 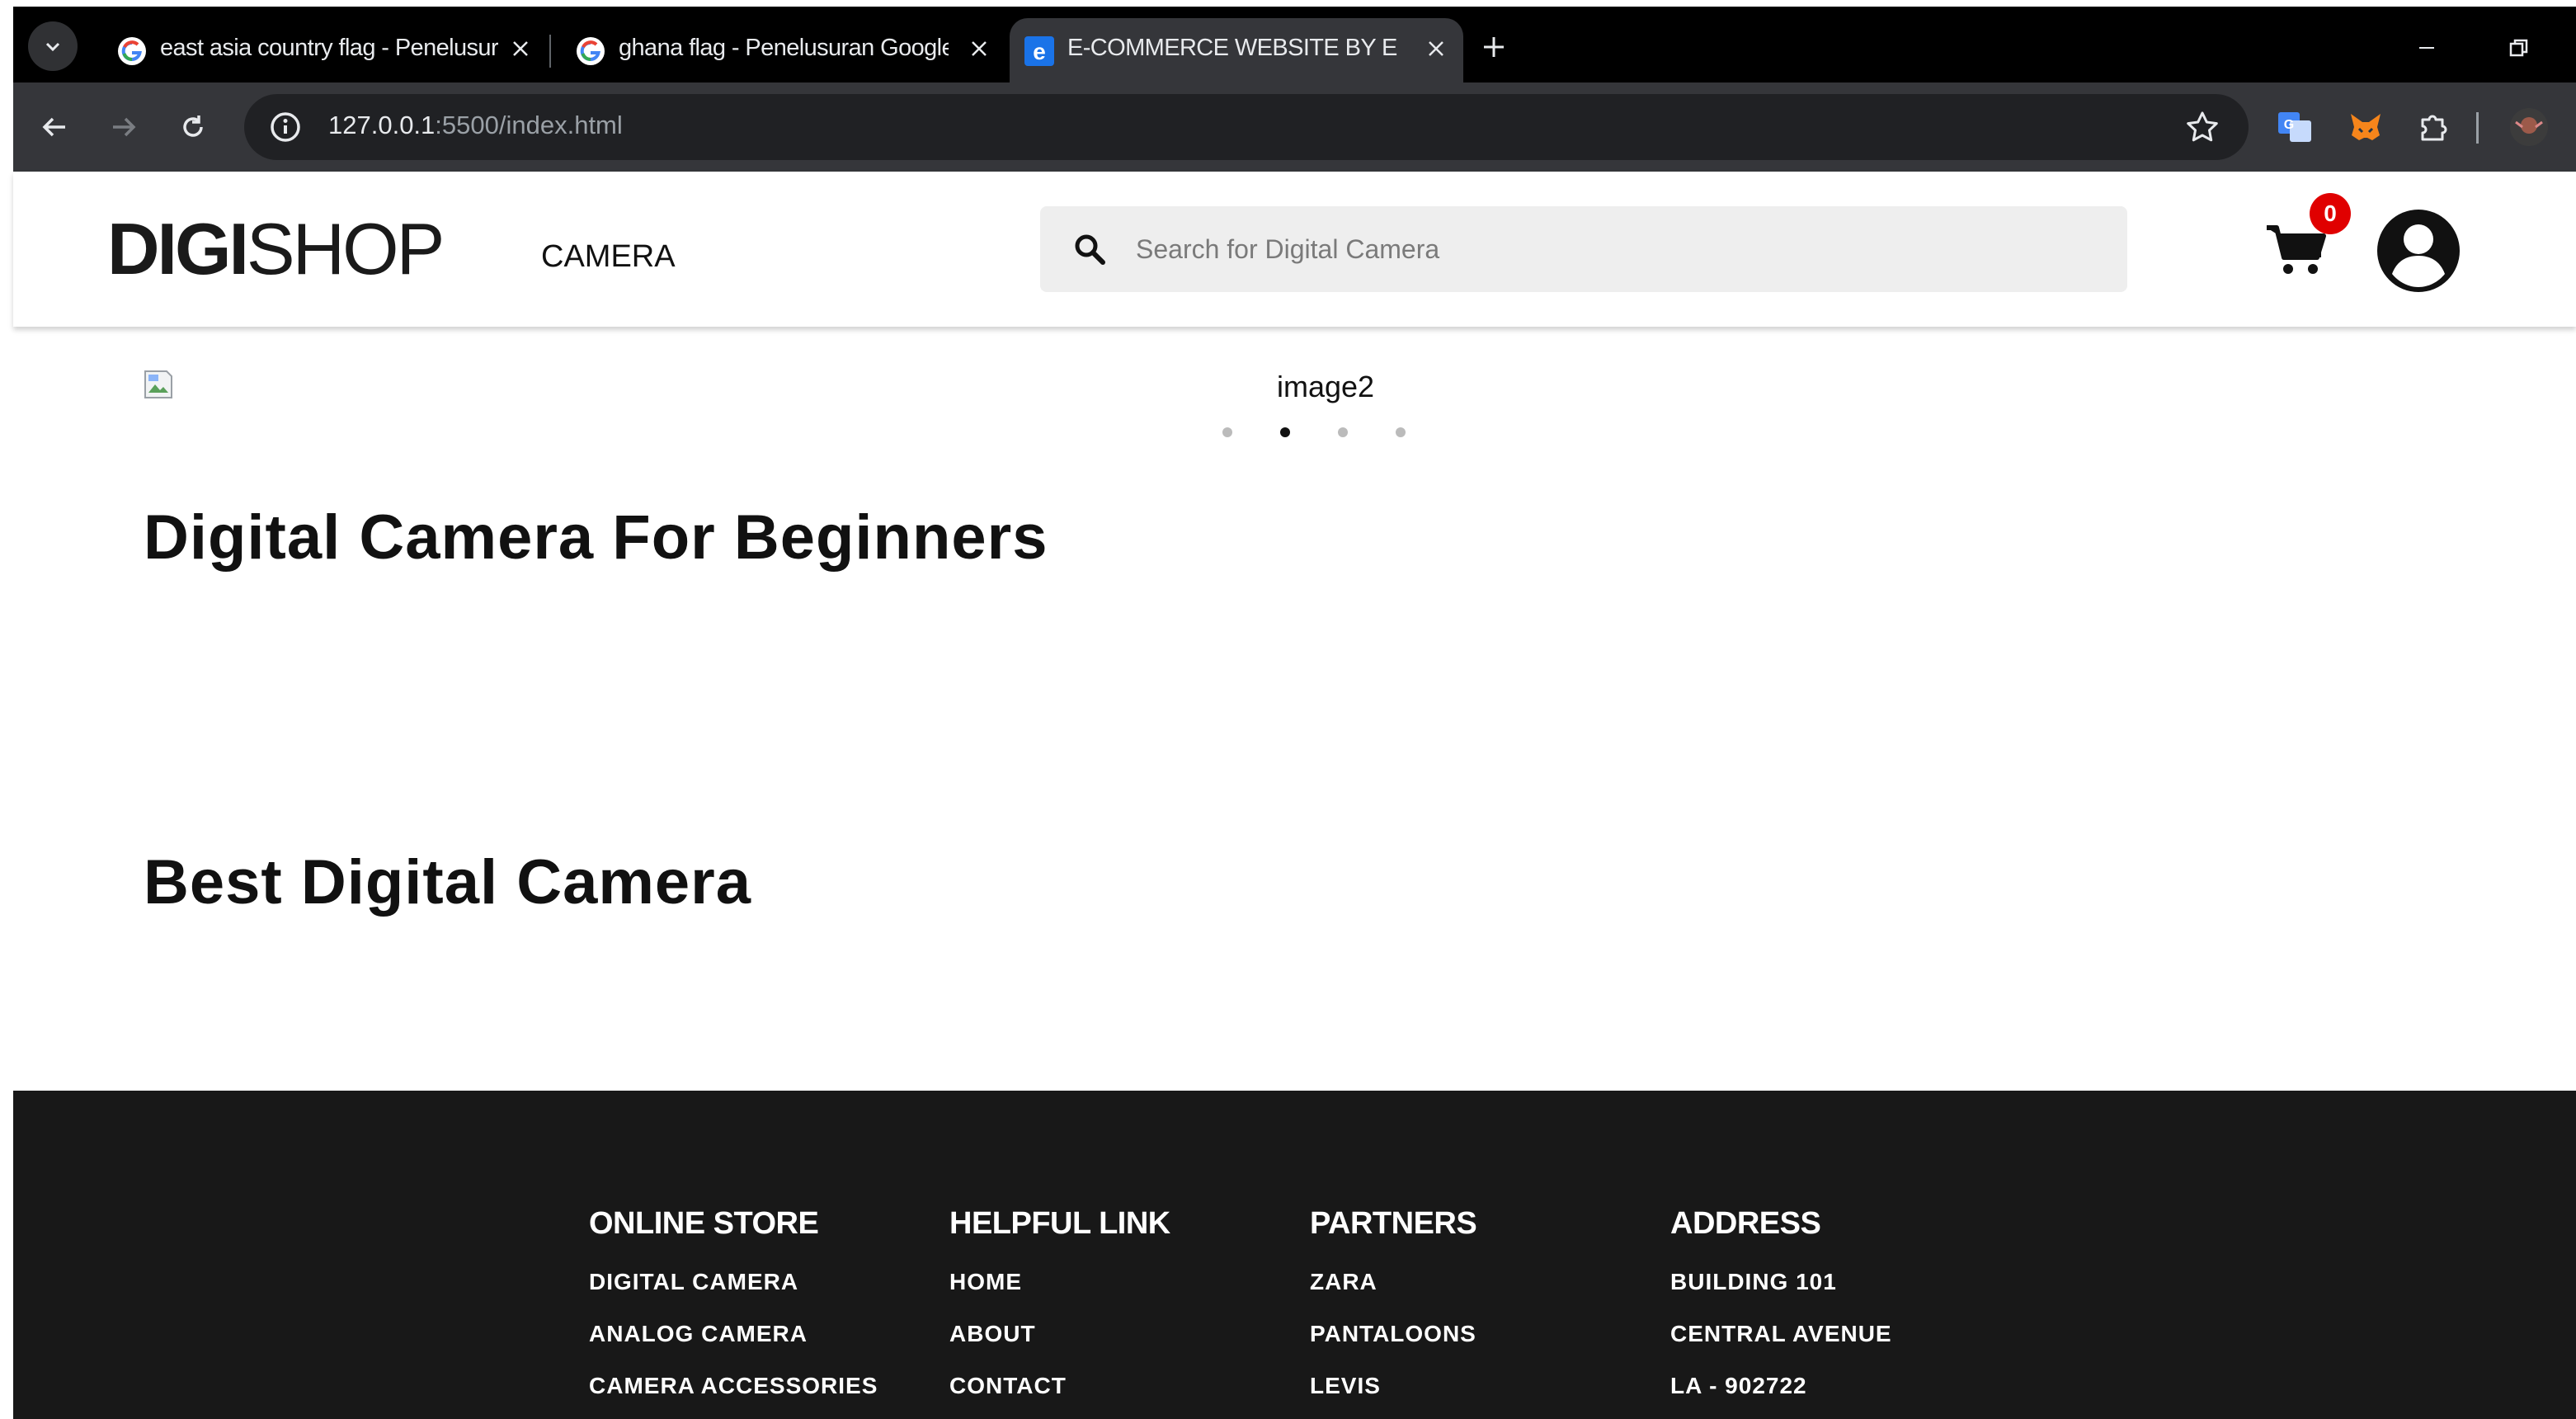 What do you see at coordinates (1745, 1223) in the screenshot?
I see `footer-heading: ADDRESS` at bounding box center [1745, 1223].